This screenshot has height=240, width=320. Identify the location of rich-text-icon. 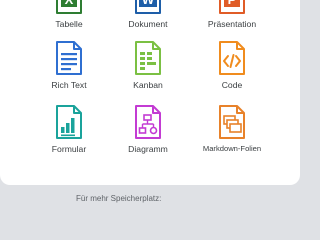
(69, 58).